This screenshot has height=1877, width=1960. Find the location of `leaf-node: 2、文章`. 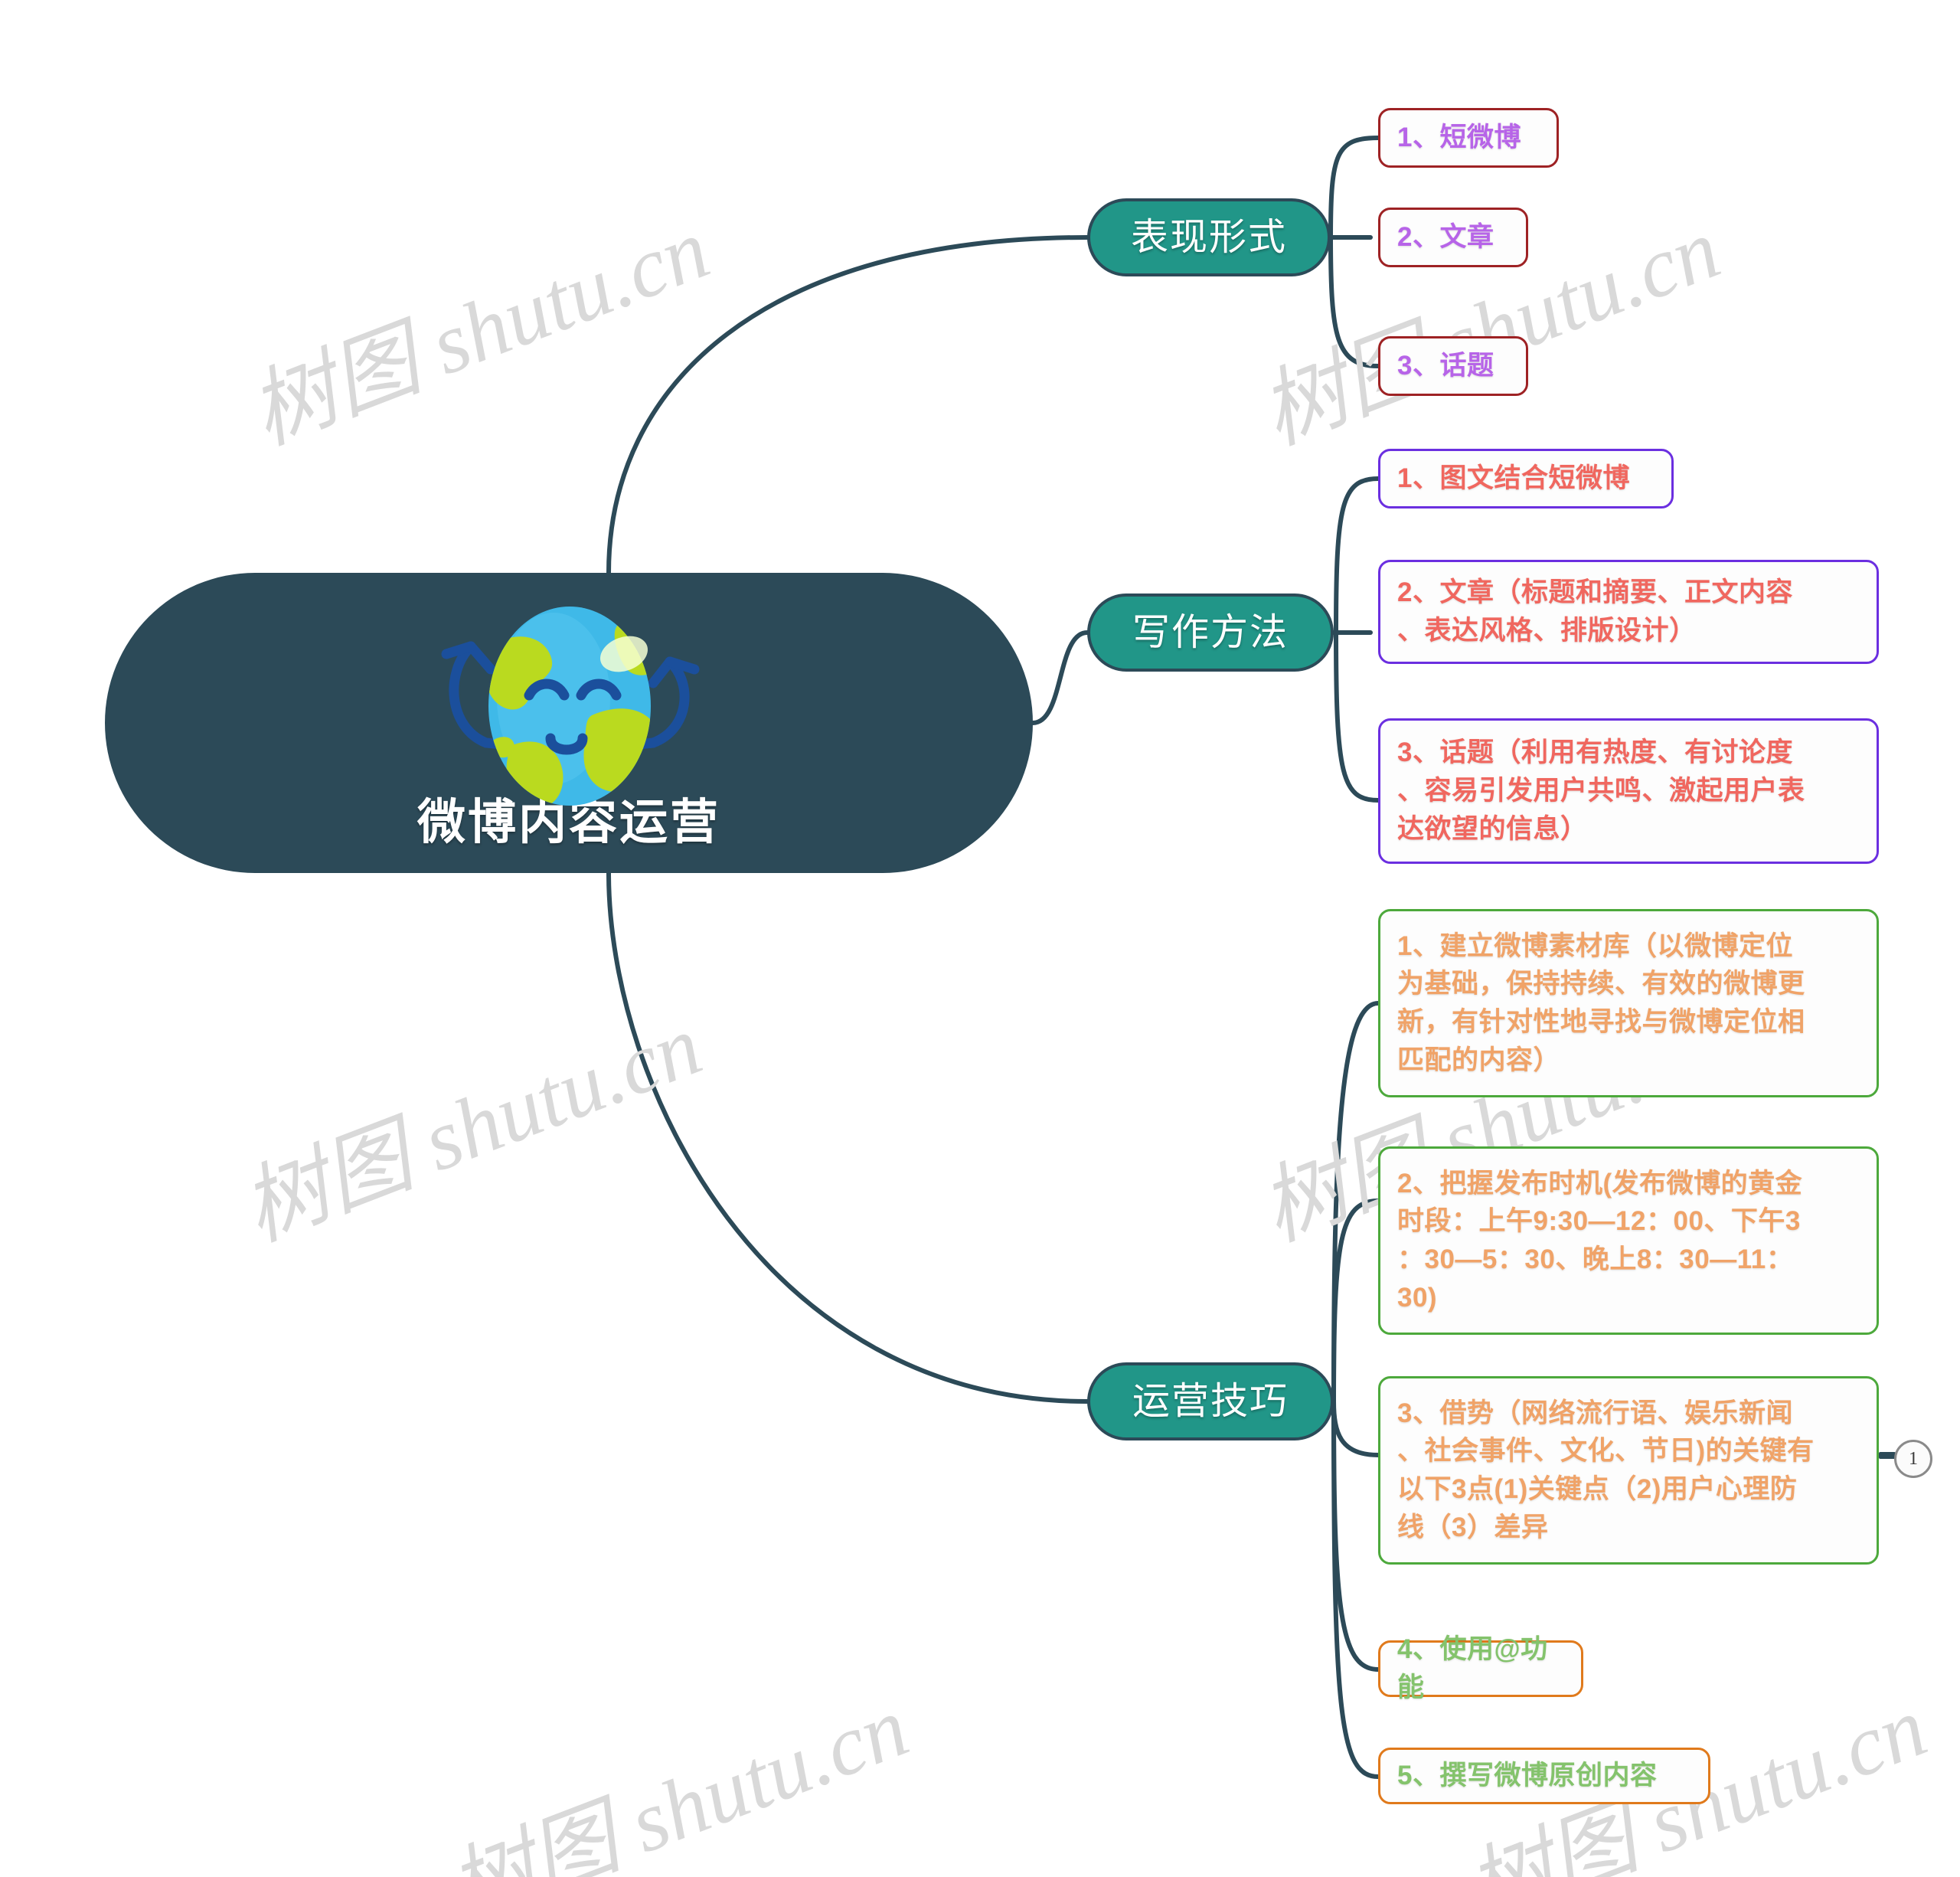

leaf-node: 2、文章 is located at coordinates (1453, 237).